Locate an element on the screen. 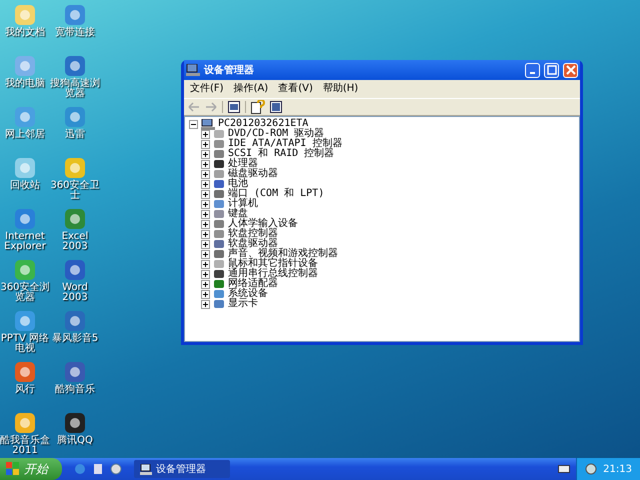  tree-item: 声音、视频和游戏控制器 is located at coordinates (283, 254).